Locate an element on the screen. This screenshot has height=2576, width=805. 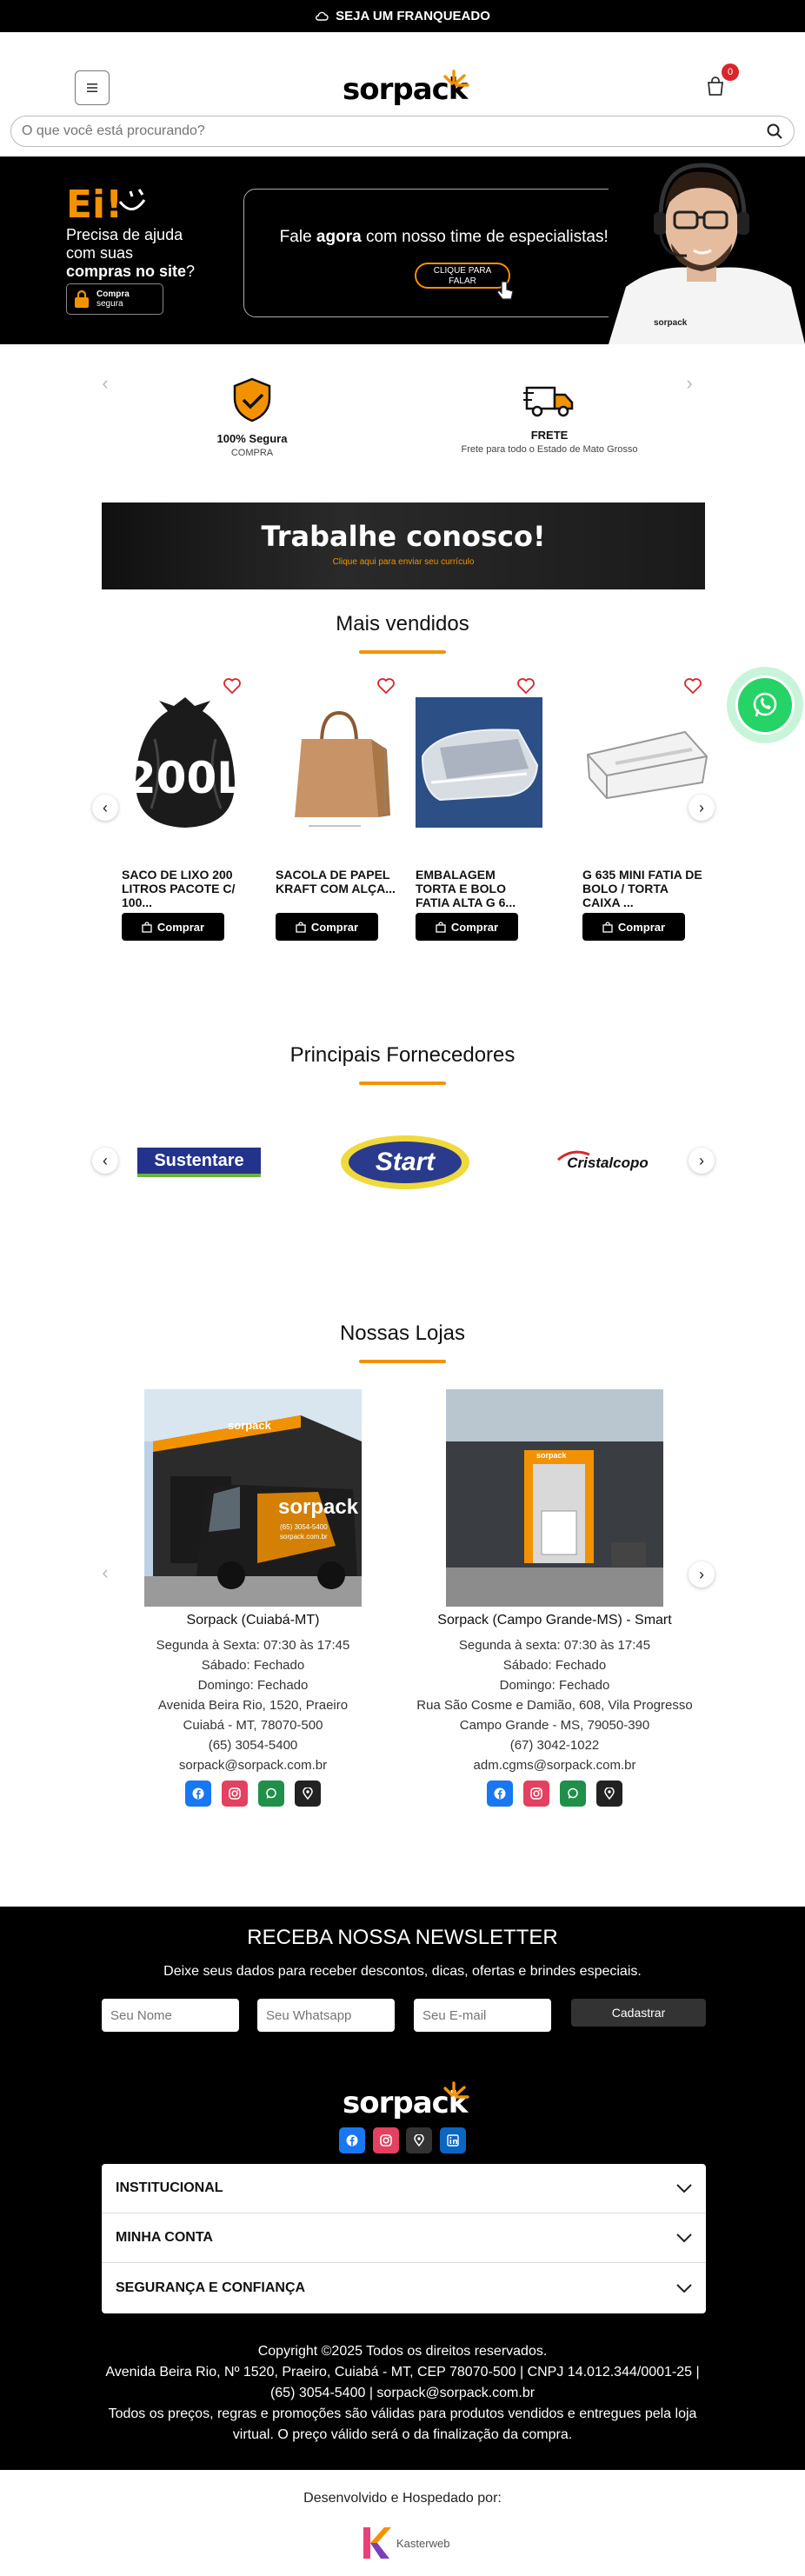
store-hours-weekday: Segunda à sexta: 07:30 às 17:45 is located at coordinates (554, 1645).